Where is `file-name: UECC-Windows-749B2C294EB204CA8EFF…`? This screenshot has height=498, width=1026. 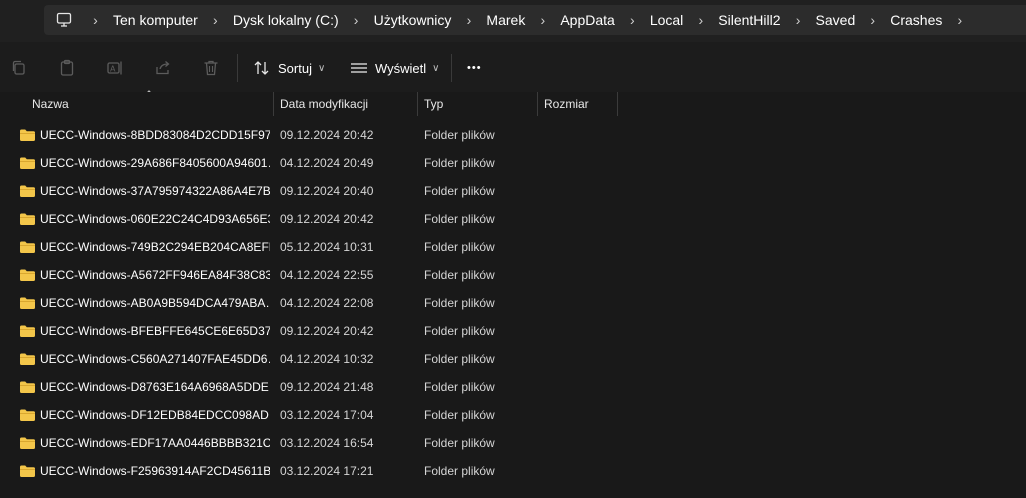 file-name: UECC-Windows-749B2C294EB204CA8EFF… is located at coordinates (155, 247).